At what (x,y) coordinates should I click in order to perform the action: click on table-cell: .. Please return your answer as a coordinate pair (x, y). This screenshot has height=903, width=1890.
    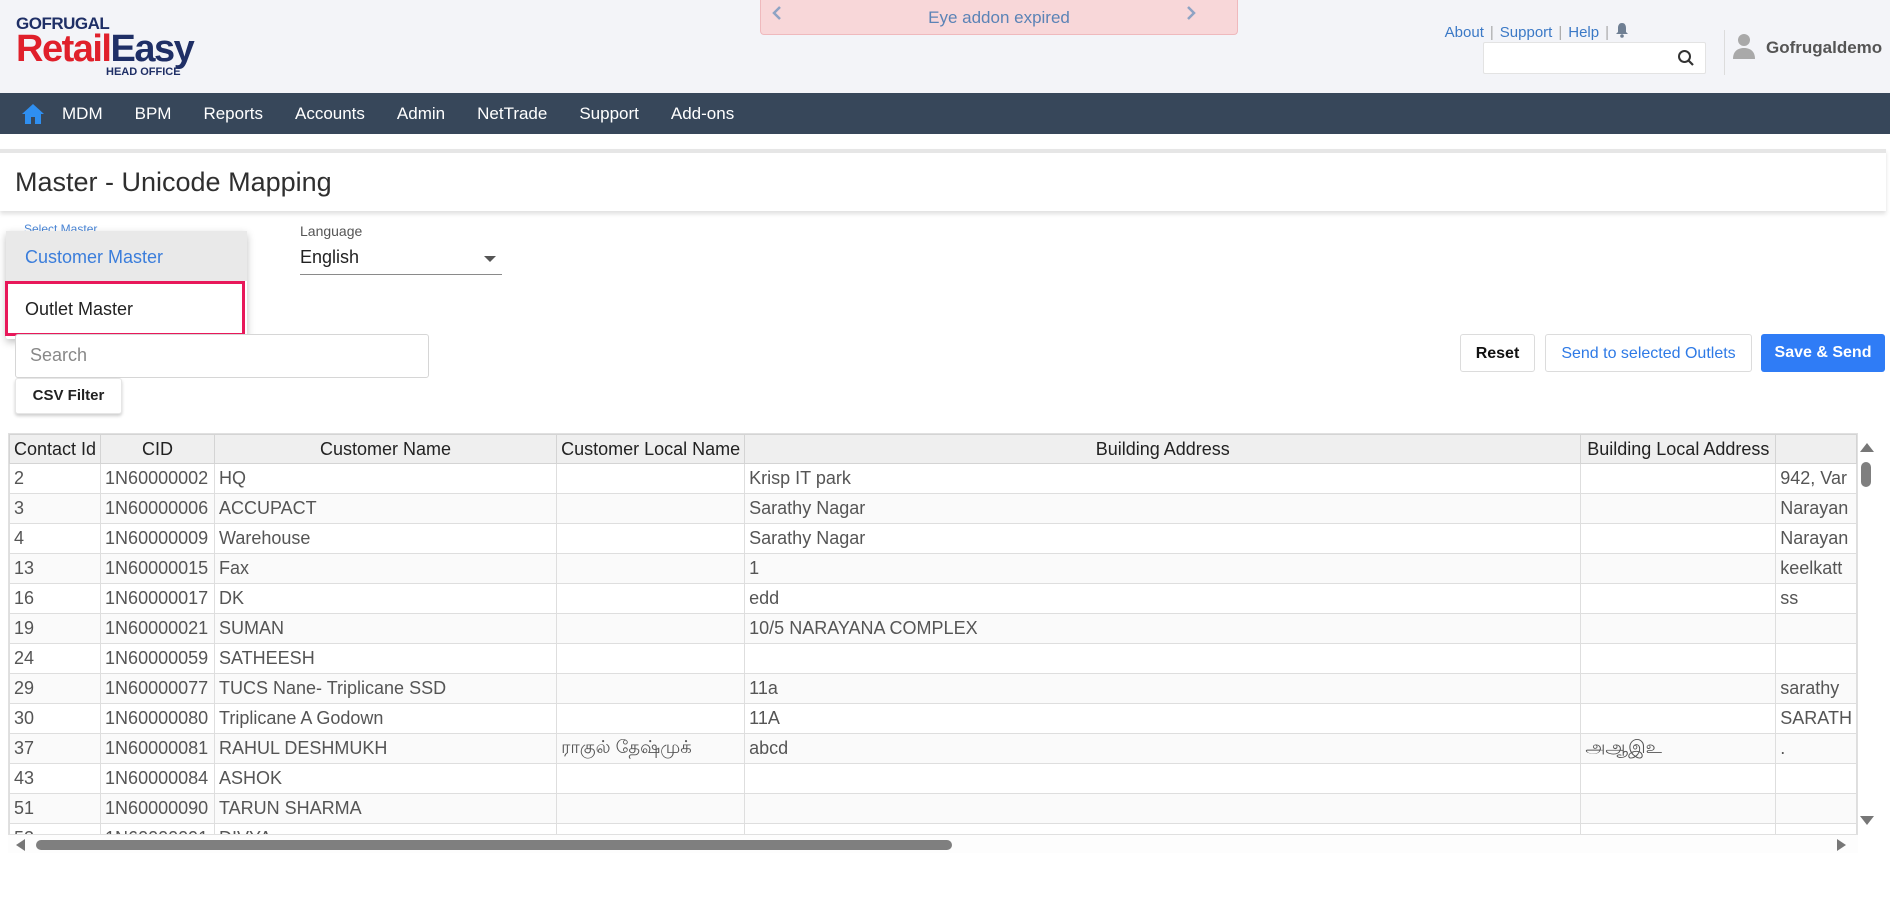
    Looking at the image, I should click on (1816, 748).